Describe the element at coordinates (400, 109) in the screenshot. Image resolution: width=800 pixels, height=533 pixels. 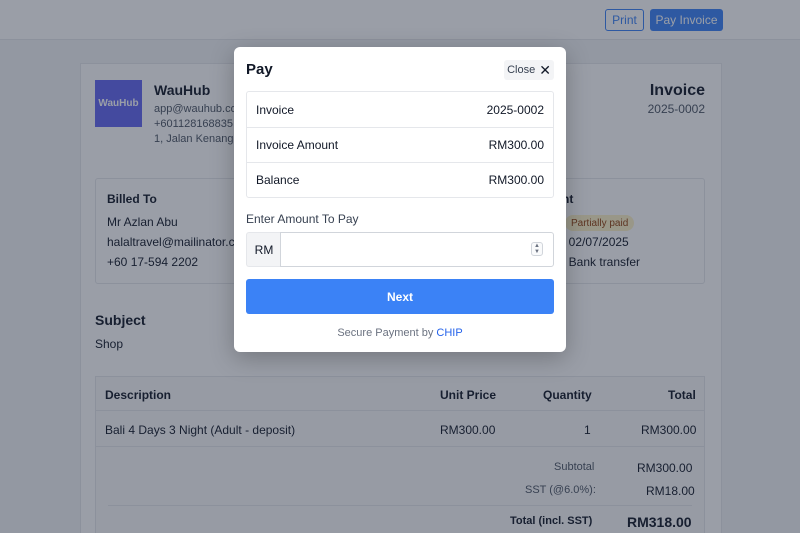
I see `summary-row-invoice: Invoice 2025-0002` at that location.